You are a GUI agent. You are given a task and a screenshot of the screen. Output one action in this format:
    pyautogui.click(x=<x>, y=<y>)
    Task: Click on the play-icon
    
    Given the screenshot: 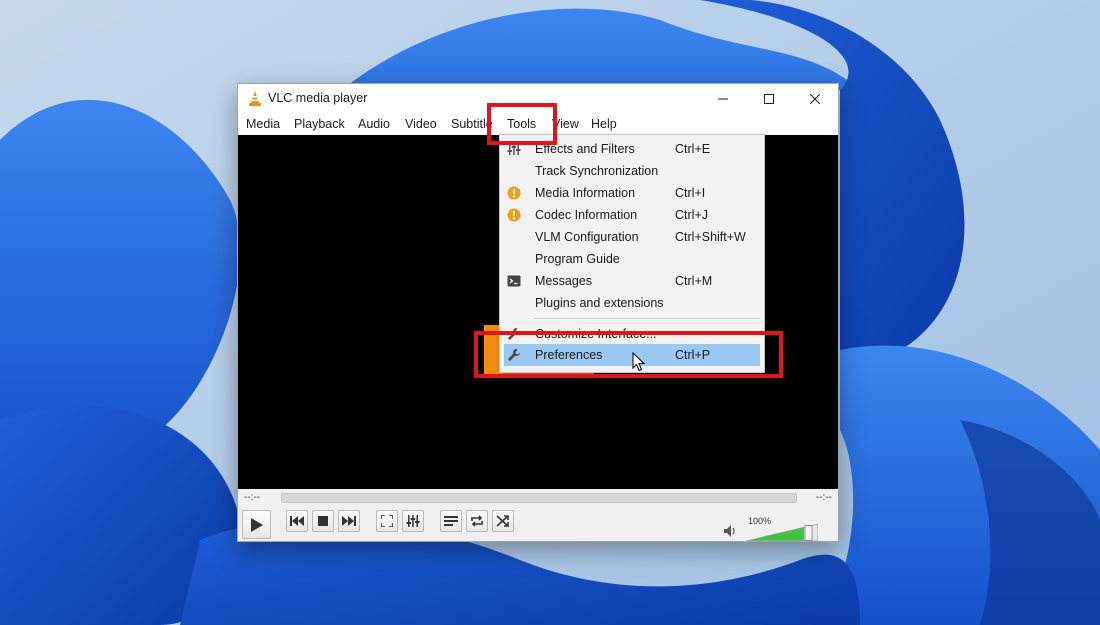 What is the action you would take?
    pyautogui.click(x=256, y=524)
    